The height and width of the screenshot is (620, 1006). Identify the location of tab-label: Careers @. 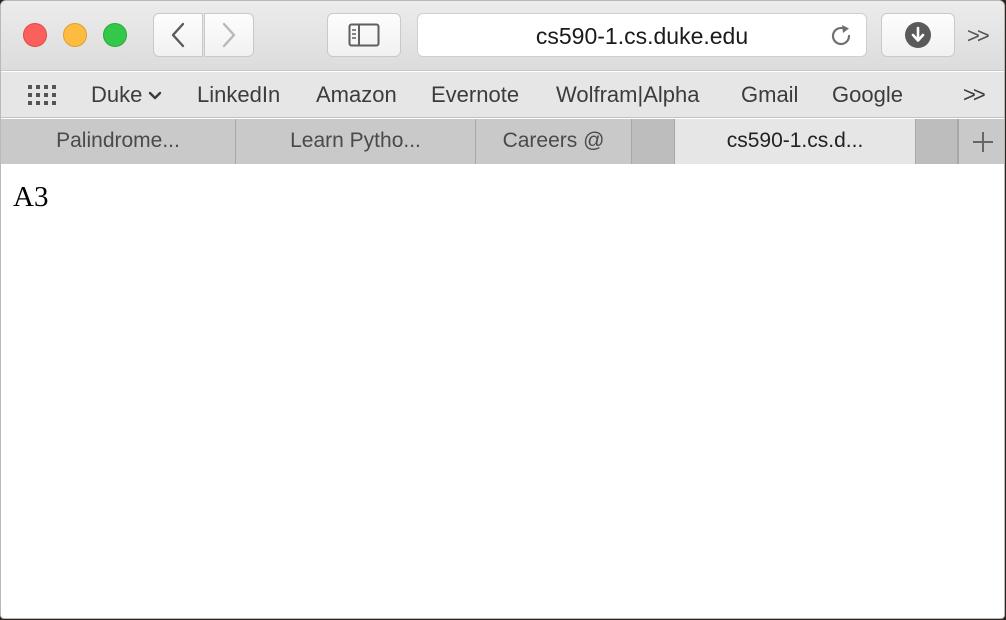
(553, 140).